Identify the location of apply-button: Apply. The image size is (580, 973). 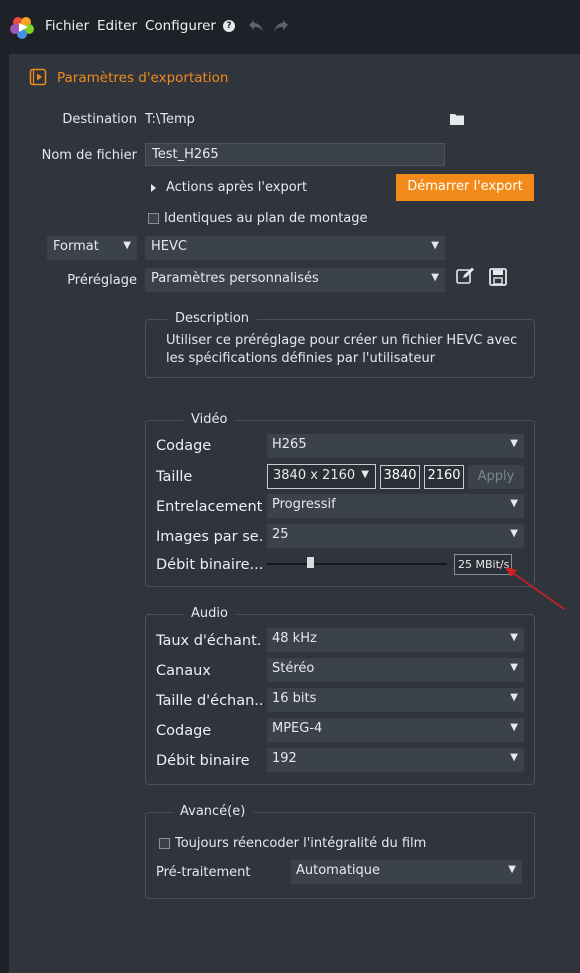
(496, 477).